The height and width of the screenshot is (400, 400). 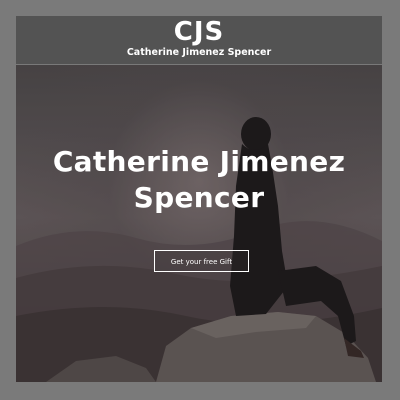 I want to click on site-header: CJS Catherine Jimenez Spencer, so click(x=199, y=40).